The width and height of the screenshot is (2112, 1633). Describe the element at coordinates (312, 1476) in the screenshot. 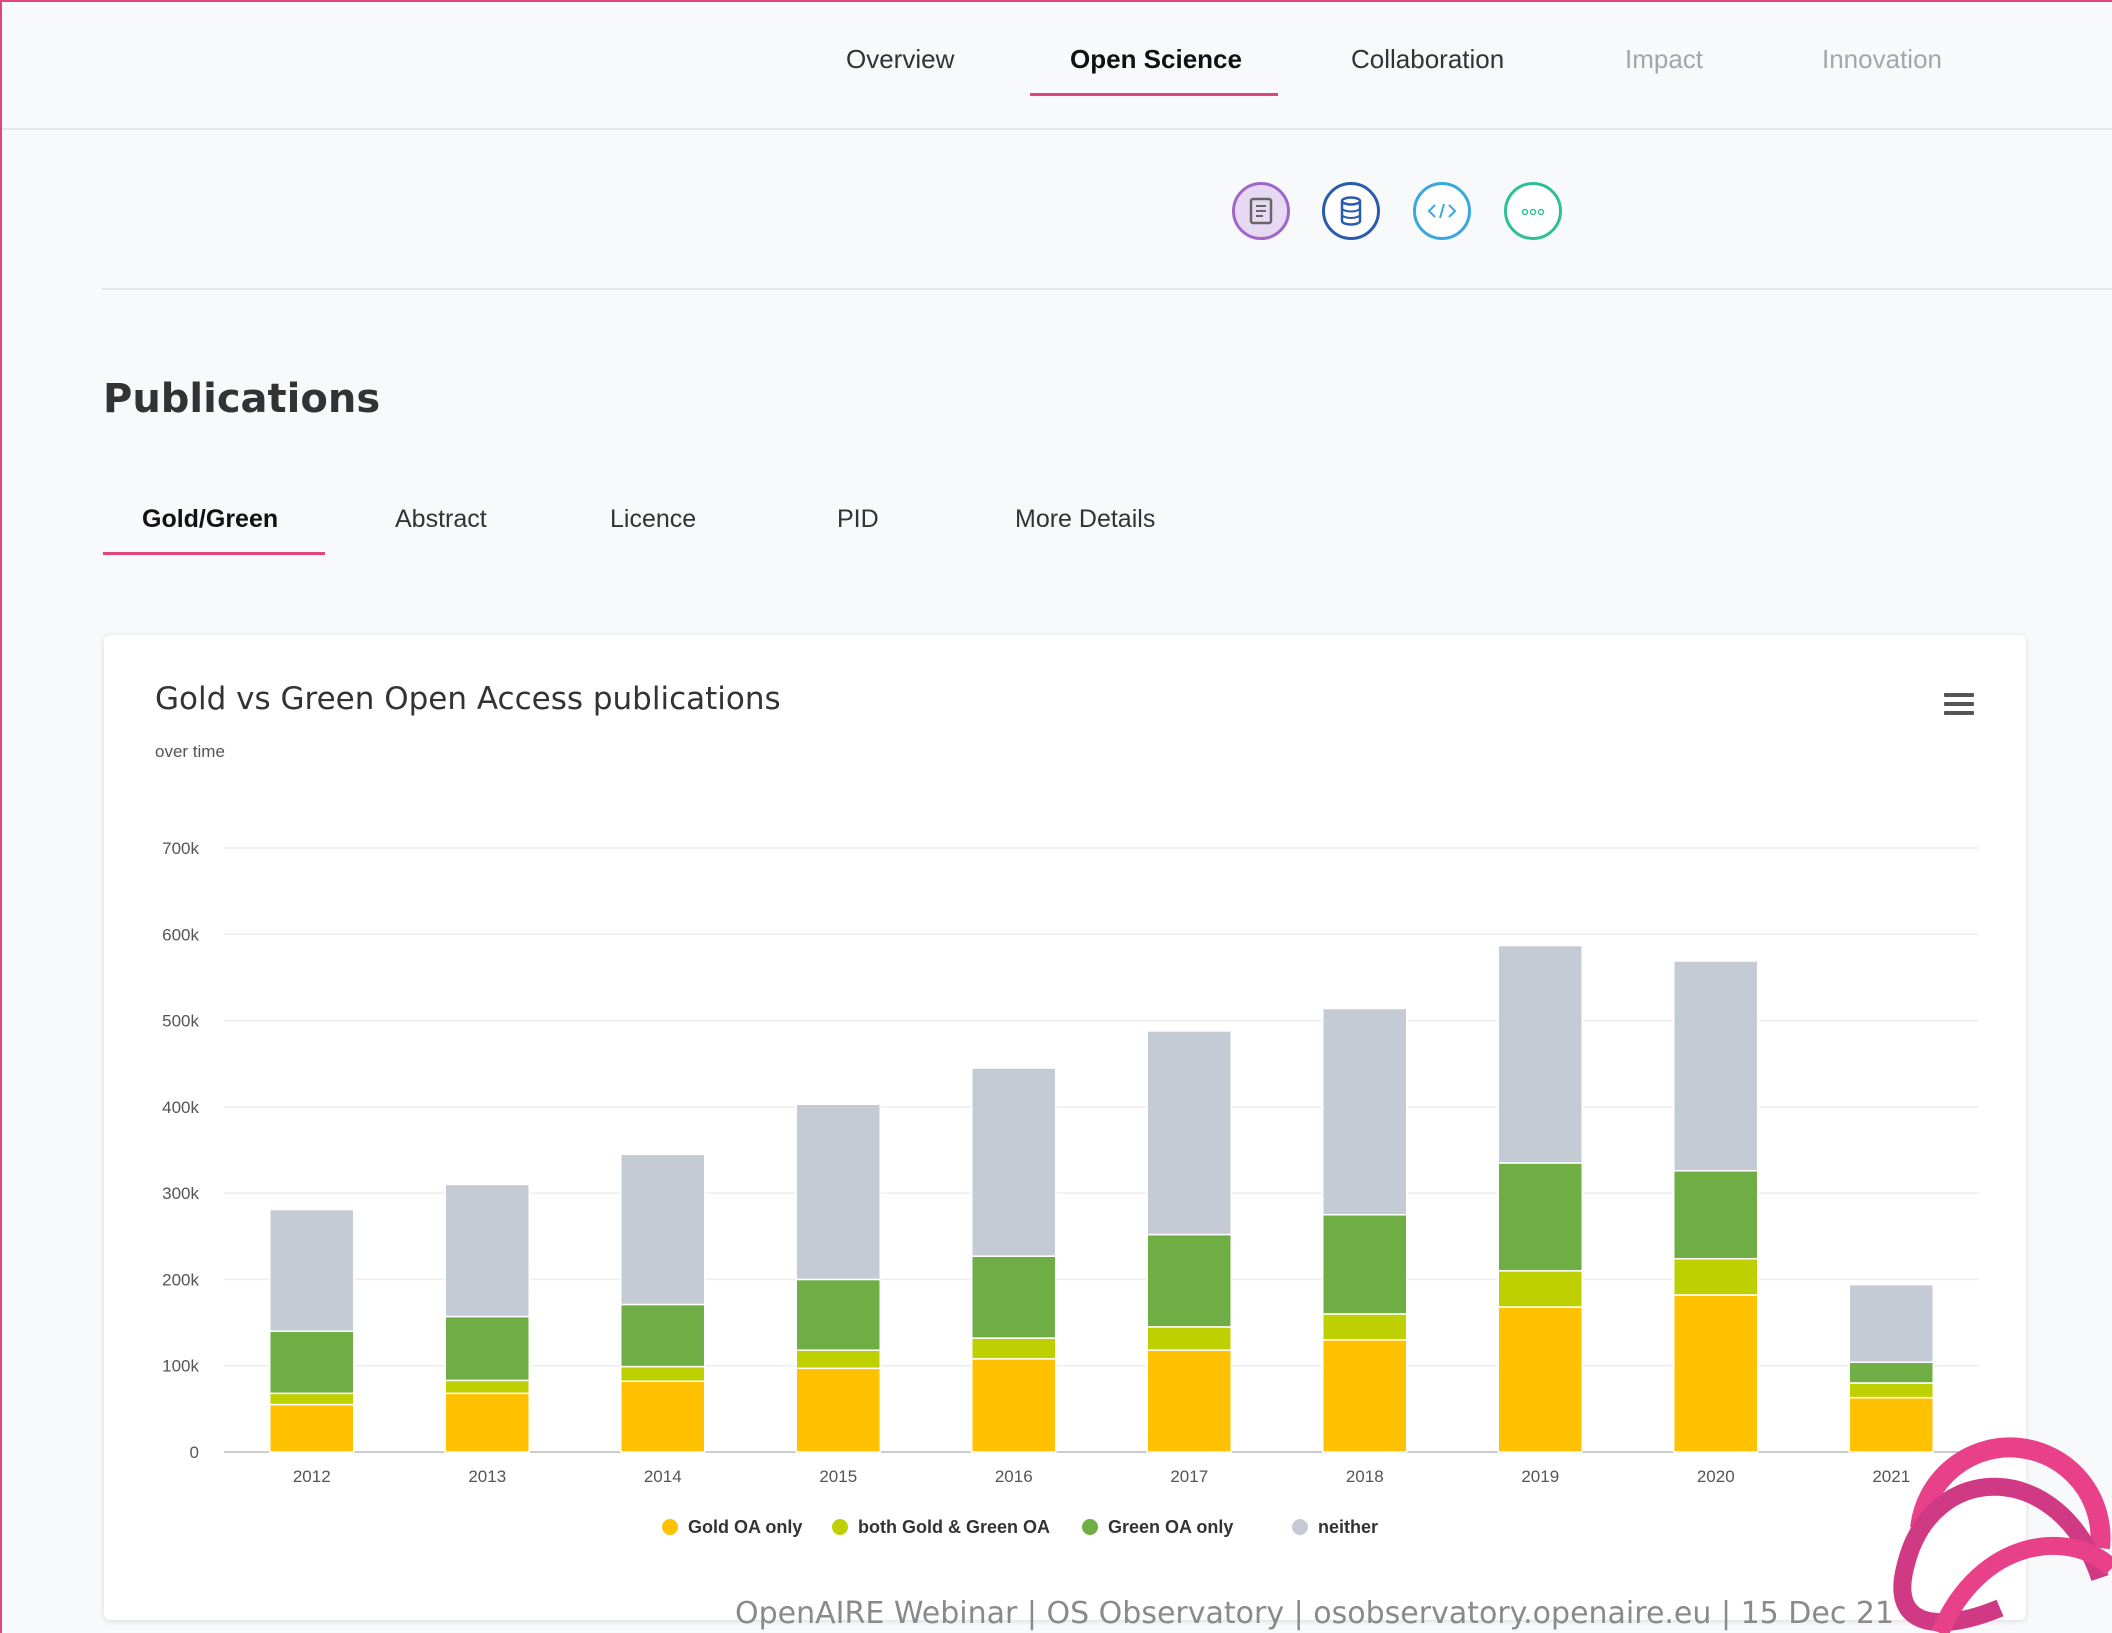

I see `x-tick-label: 2012` at that location.